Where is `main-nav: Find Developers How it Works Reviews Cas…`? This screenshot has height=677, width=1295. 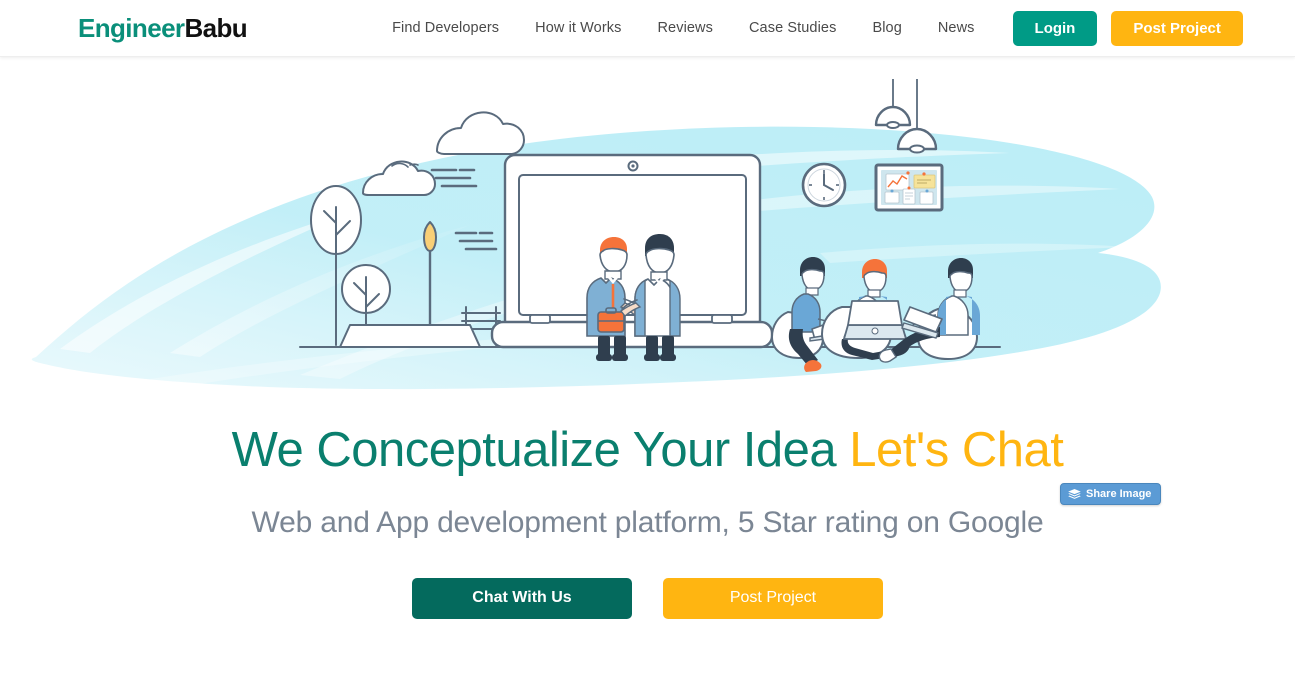 main-nav: Find Developers How it Works Reviews Cas… is located at coordinates (683, 28).